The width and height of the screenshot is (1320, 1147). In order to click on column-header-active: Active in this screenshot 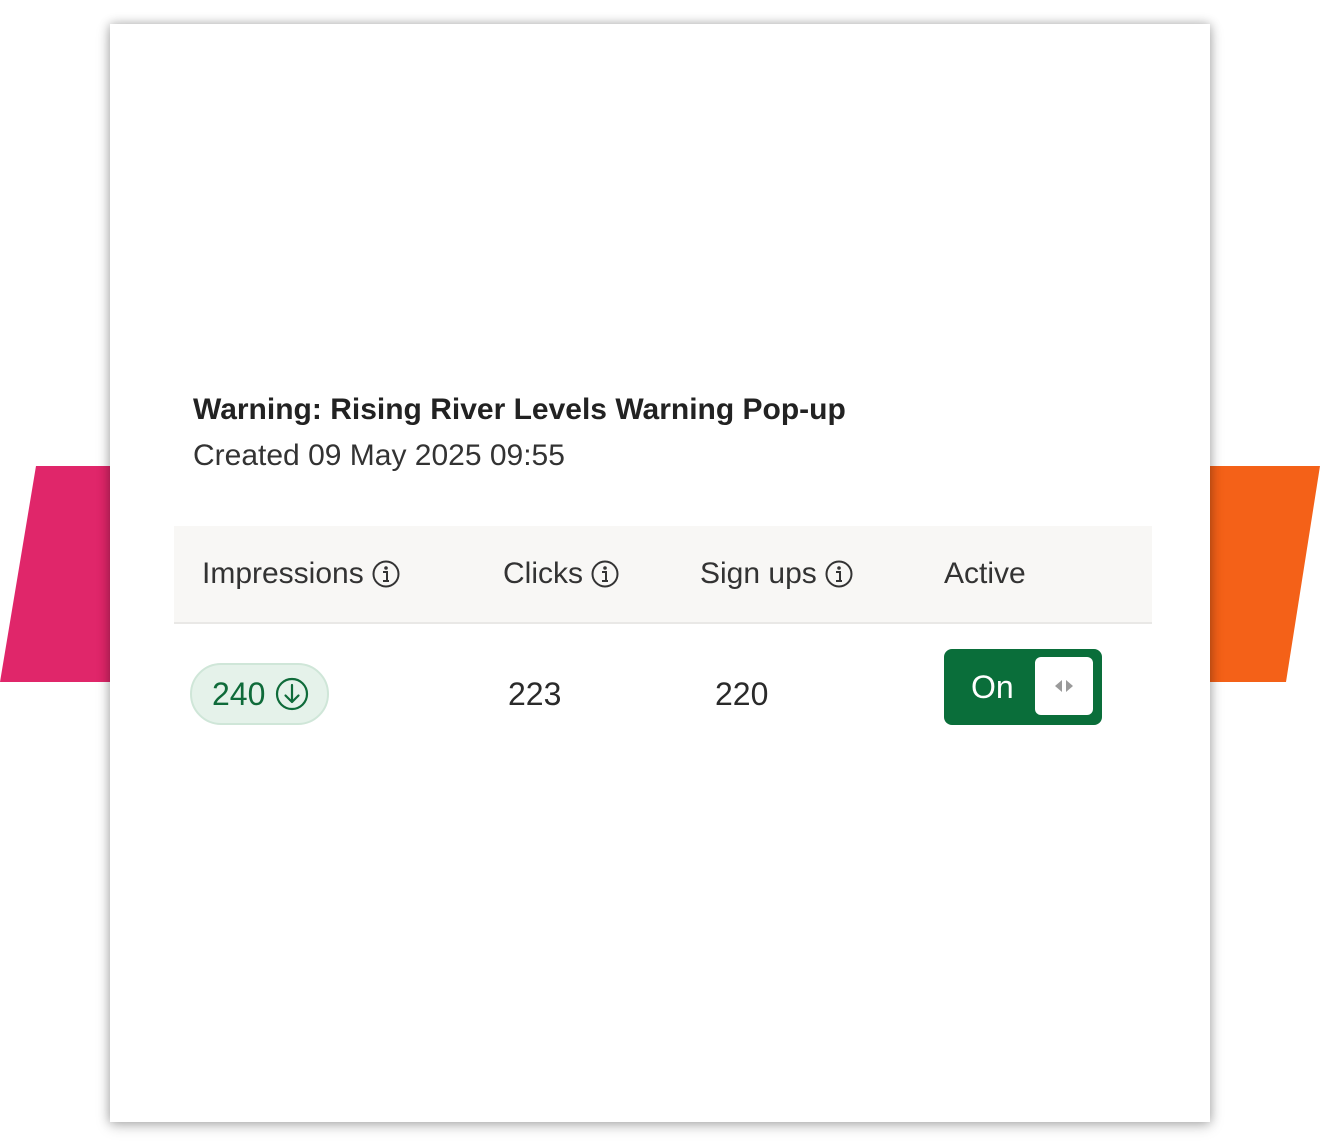, I will do `click(985, 574)`.